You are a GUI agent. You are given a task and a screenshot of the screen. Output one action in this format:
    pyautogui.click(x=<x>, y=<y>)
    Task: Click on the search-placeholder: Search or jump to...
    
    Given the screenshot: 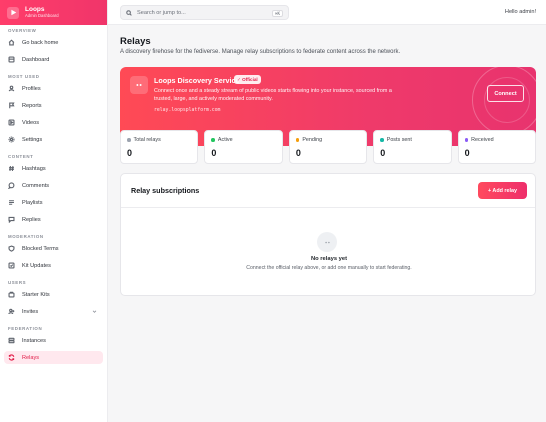 What is the action you would take?
    pyautogui.click(x=161, y=12)
    